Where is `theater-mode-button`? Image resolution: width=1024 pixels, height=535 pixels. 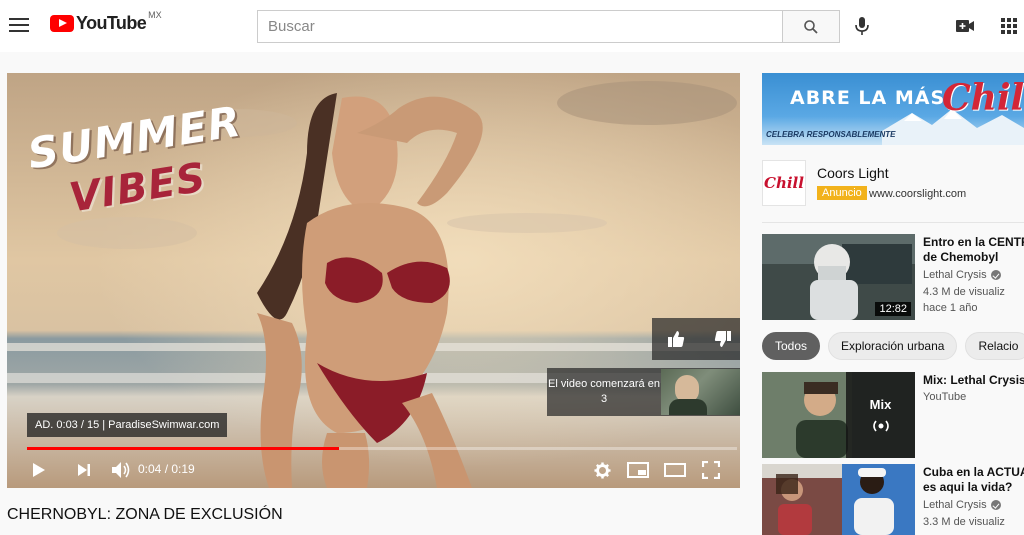
theater-mode-button is located at coordinates (675, 470).